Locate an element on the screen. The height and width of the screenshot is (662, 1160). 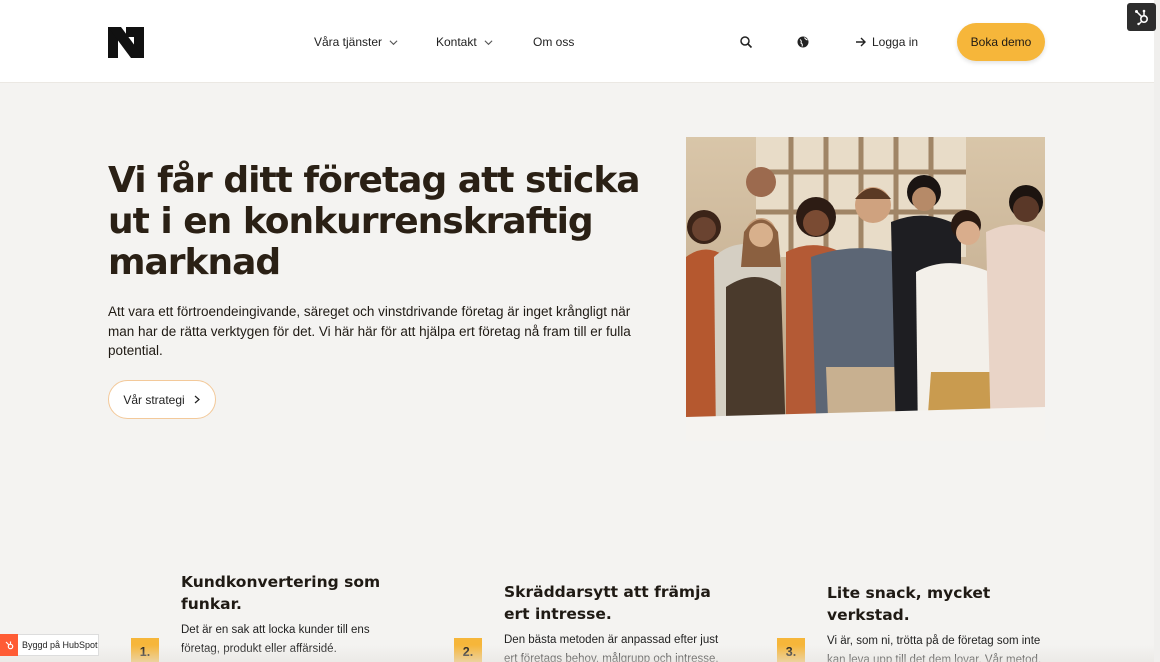
hubspot-badge: Byggd på HubSpot is located at coordinates (49, 645).